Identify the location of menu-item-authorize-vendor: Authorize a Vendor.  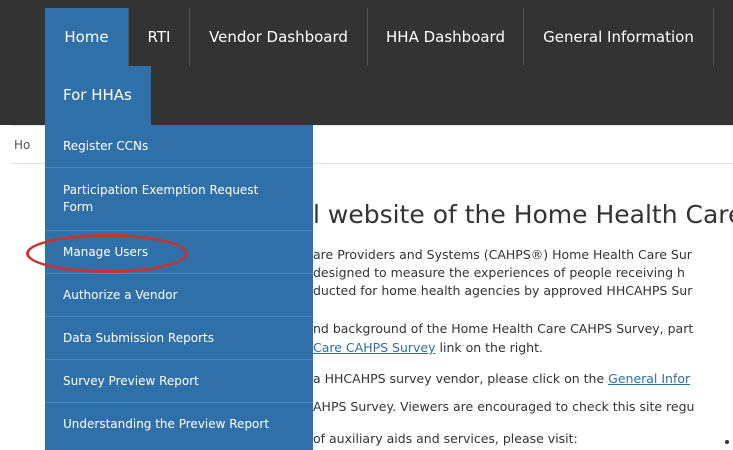
(179, 295).